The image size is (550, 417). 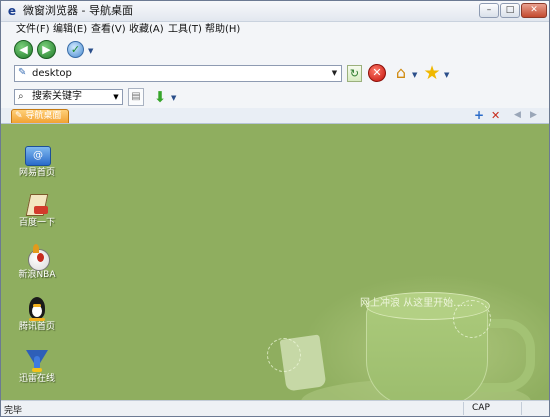 I want to click on shortcut-label: 迅雷在线, so click(x=36, y=379).